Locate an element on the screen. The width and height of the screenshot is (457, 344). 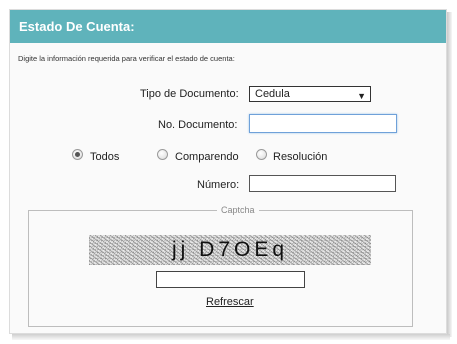
radio-comparendo-label: Comparendo is located at coordinates (207, 157).